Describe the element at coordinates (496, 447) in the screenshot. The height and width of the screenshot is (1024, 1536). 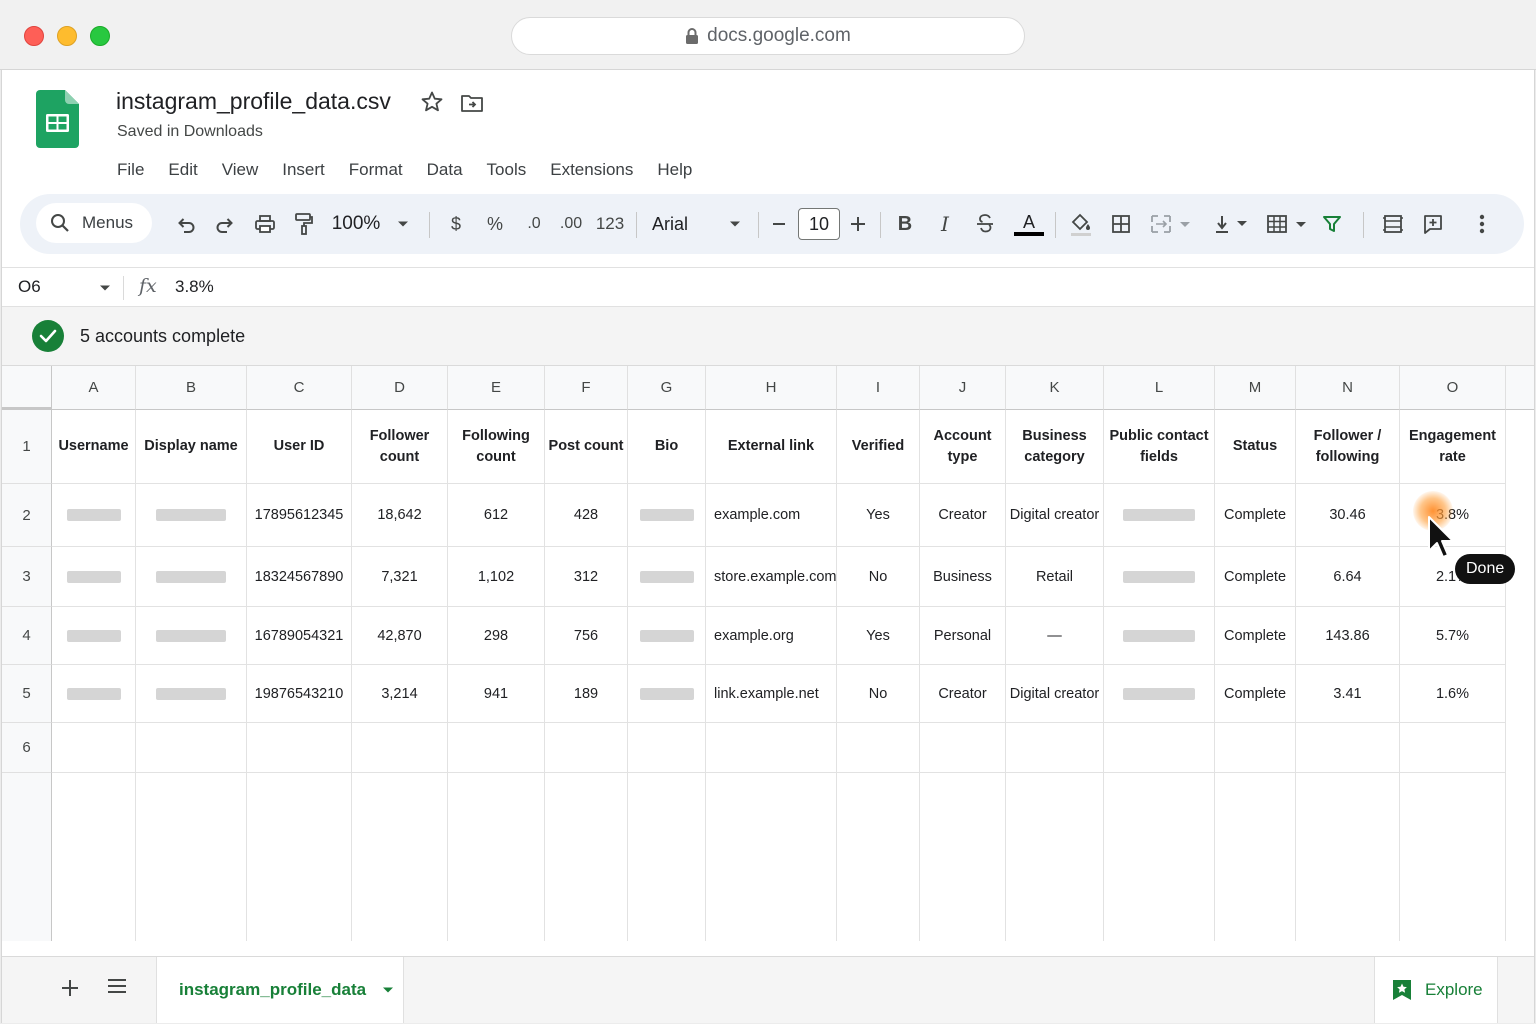
I see `header-cell-following-count: Following count` at that location.